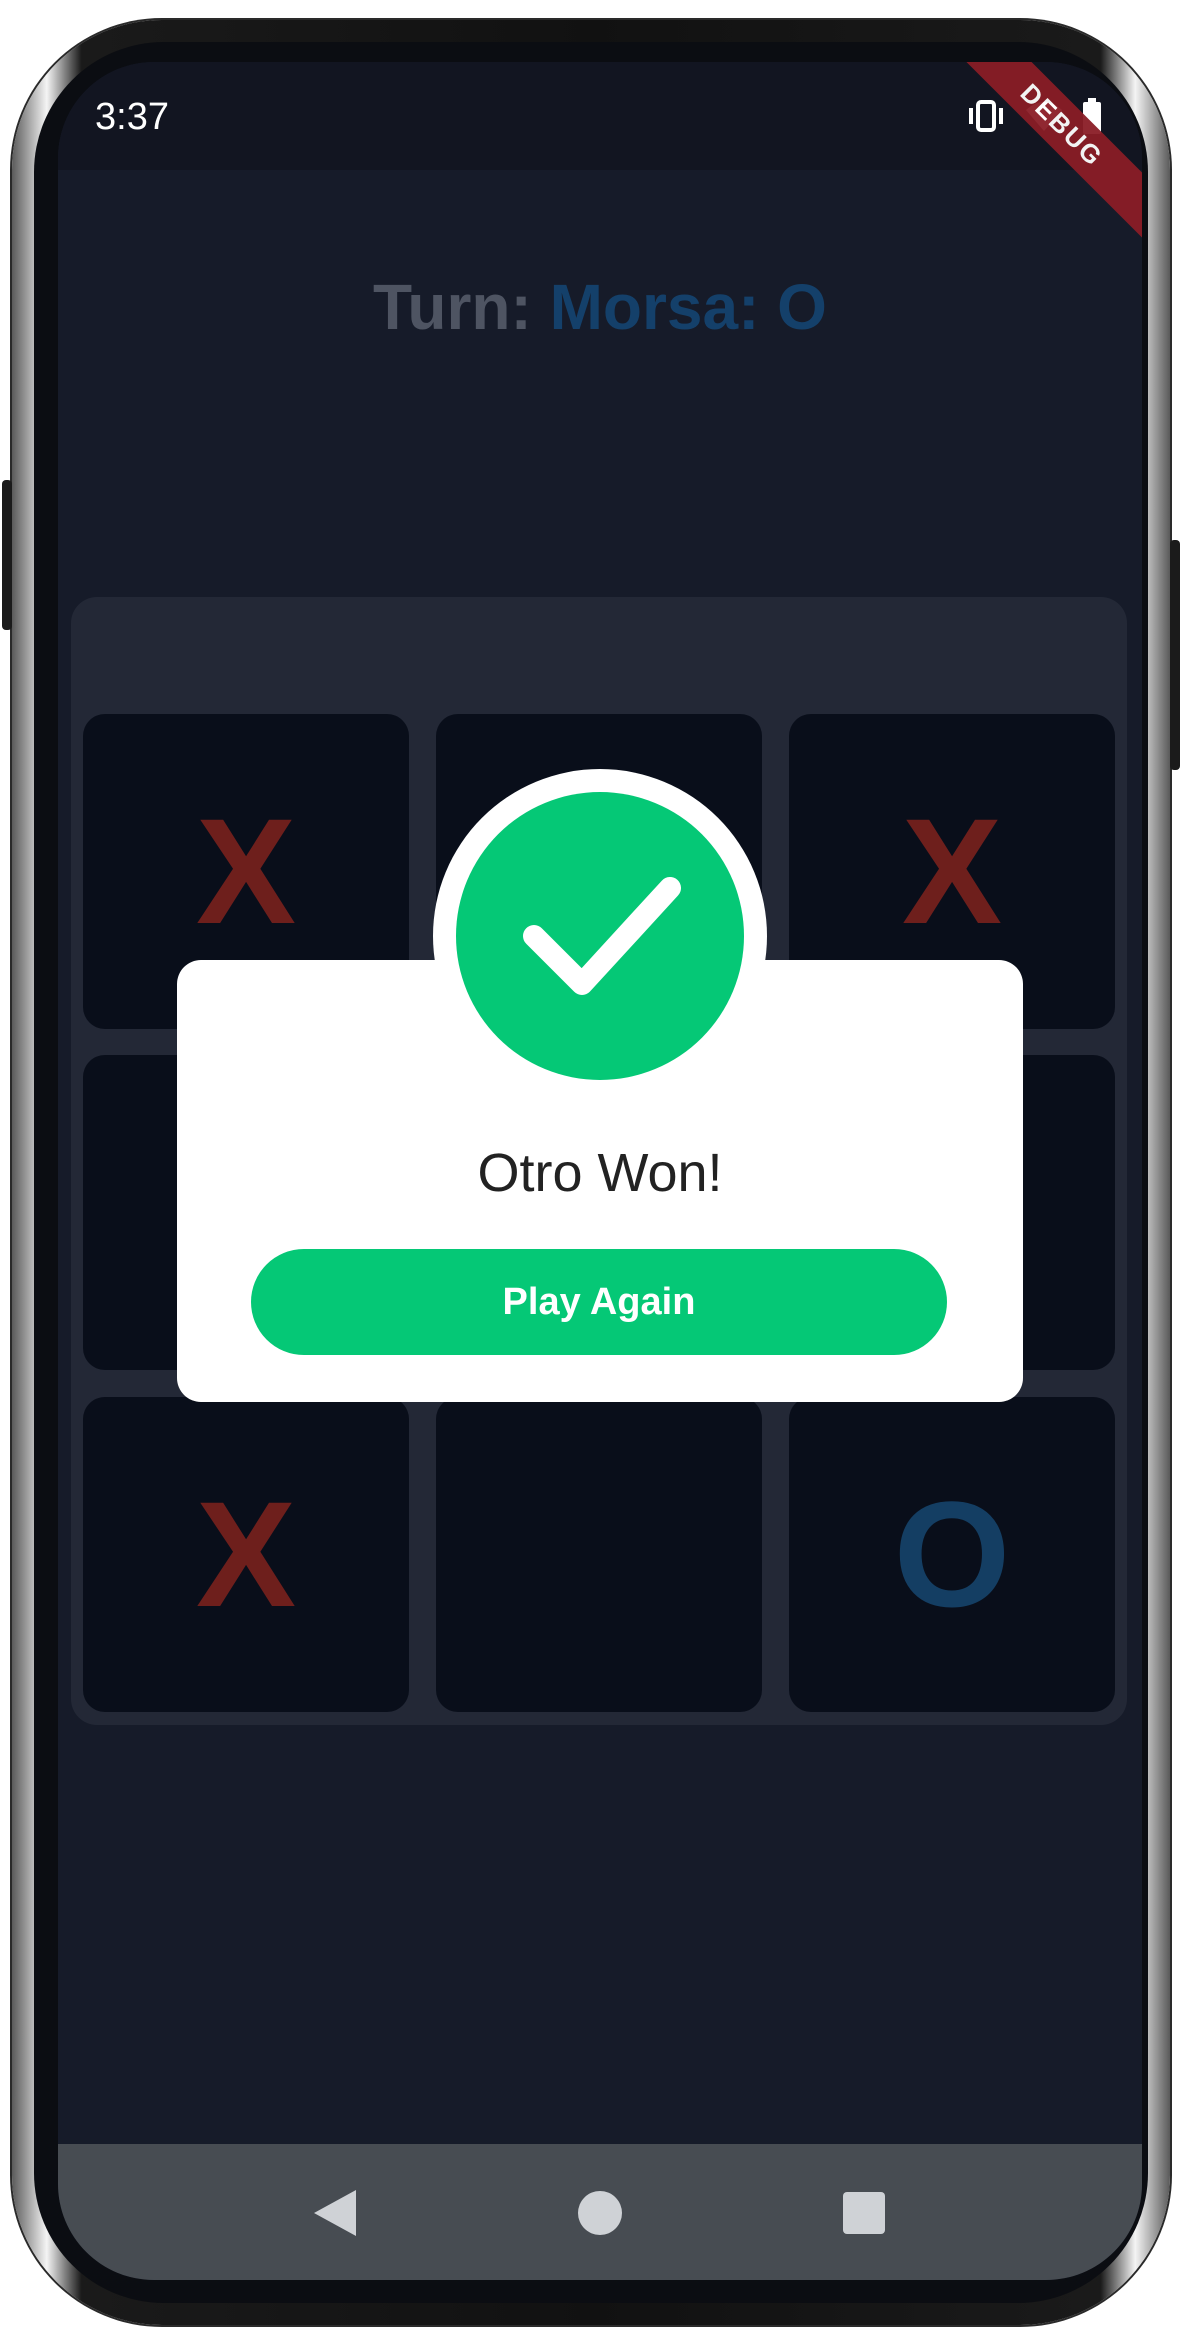 The width and height of the screenshot is (1195, 2343). What do you see at coordinates (246, 1554) in the screenshot?
I see `board-cell-7: X` at bounding box center [246, 1554].